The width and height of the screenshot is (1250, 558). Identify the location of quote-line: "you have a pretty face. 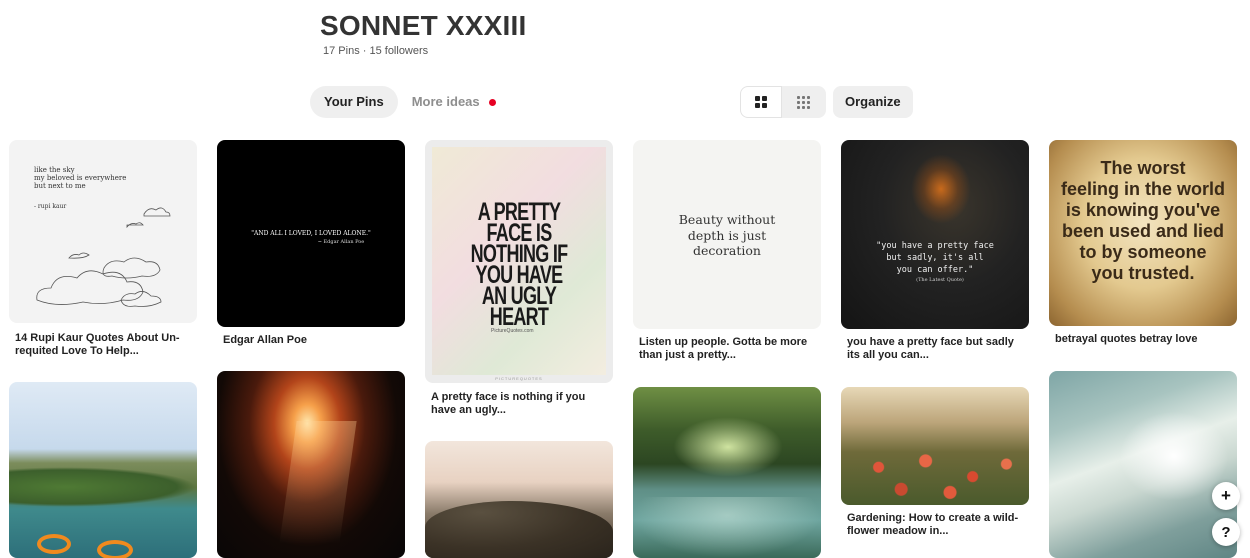
(935, 246).